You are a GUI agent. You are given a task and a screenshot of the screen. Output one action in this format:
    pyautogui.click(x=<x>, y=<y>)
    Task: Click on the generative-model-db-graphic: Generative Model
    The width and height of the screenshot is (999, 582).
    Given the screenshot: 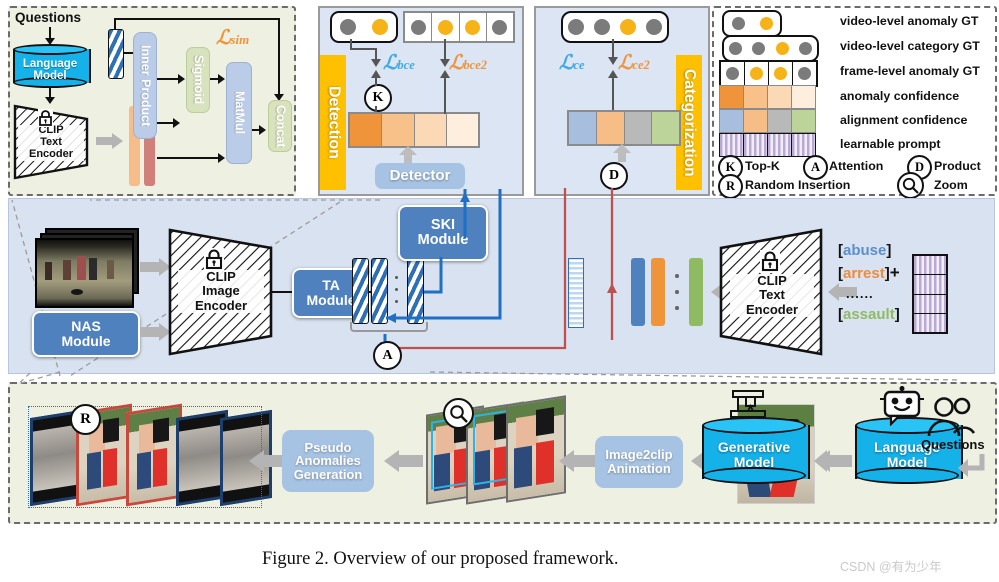 What is the action you would take?
    pyautogui.click(x=756, y=454)
    